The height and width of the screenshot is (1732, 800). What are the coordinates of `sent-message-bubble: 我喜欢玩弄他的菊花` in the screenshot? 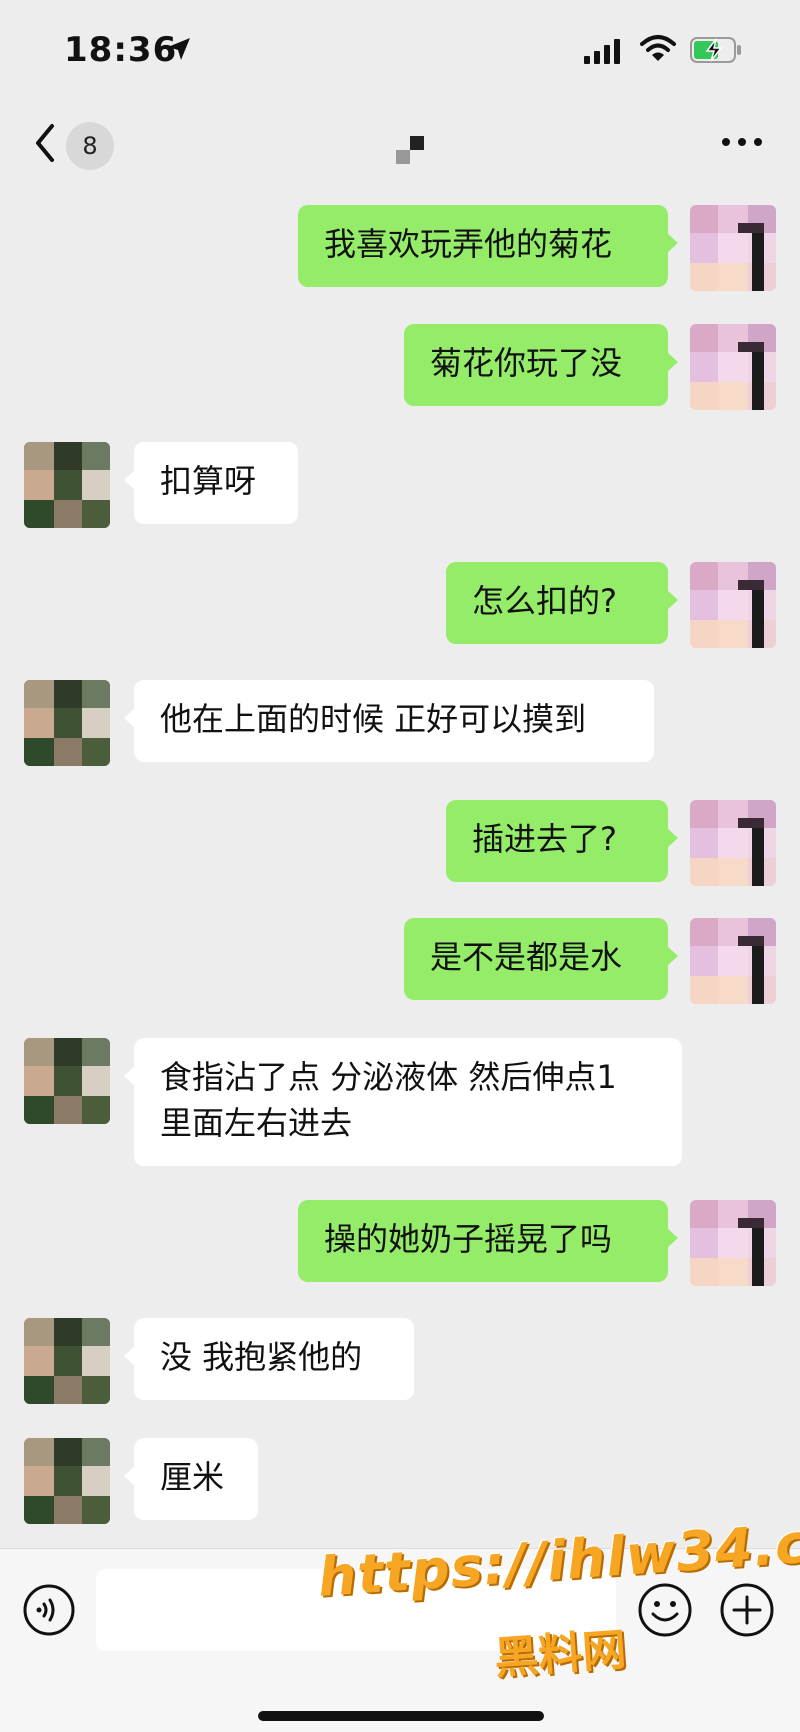 It's located at (488, 246).